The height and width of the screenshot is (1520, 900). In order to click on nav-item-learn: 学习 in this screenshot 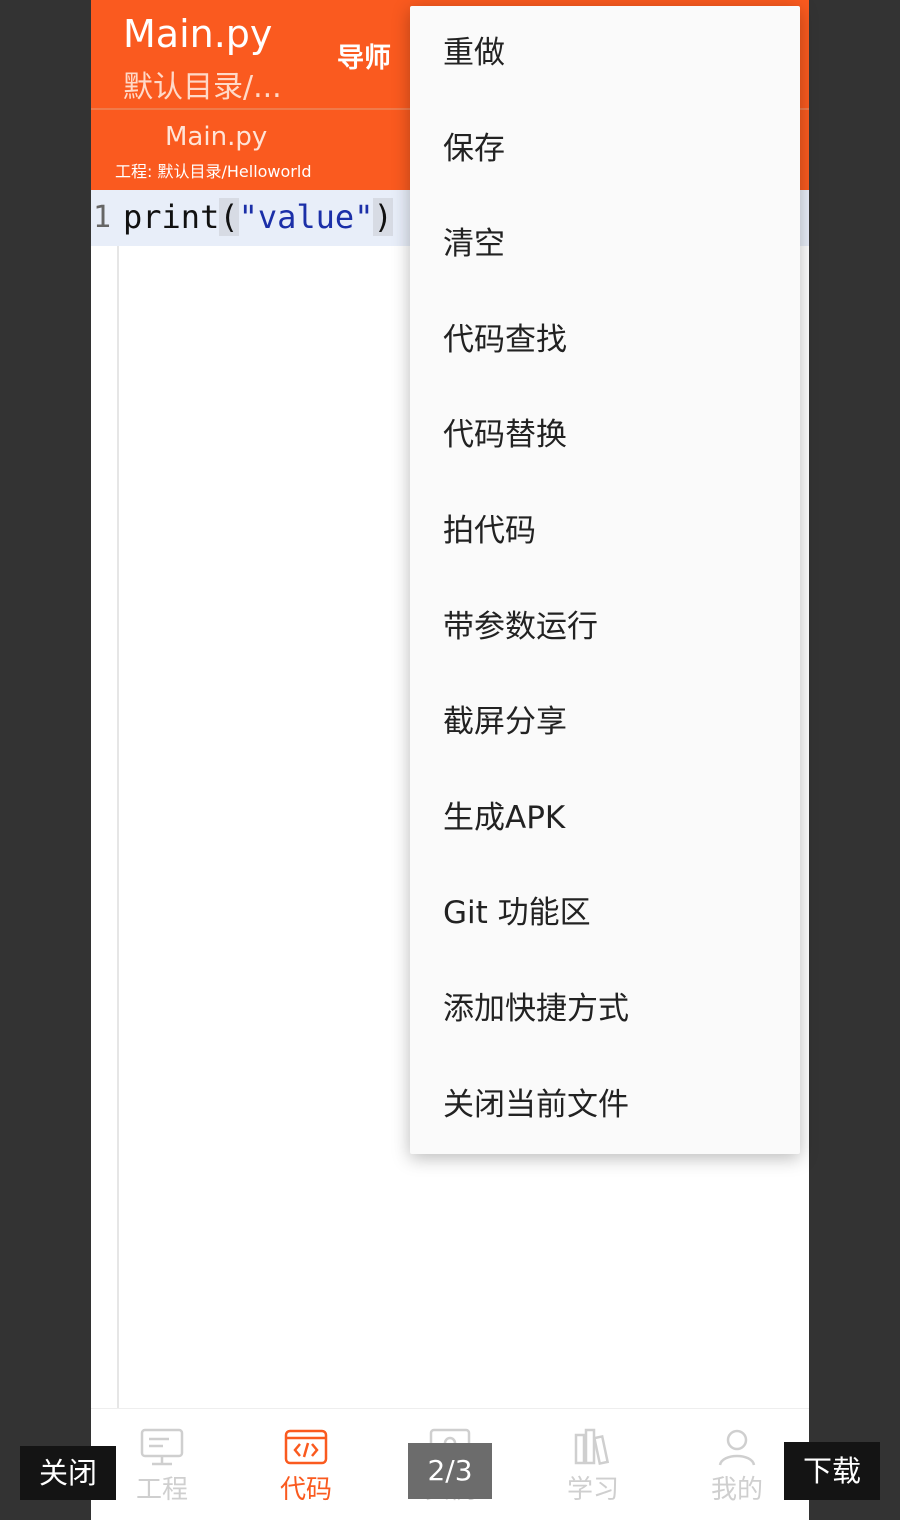, I will do `click(593, 1466)`.